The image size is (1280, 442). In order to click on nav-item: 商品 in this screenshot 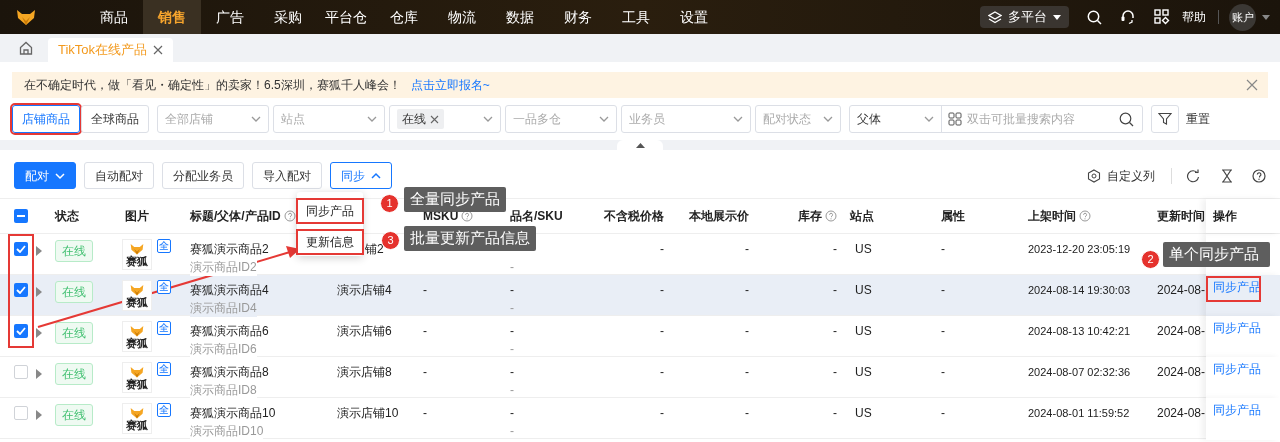, I will do `click(114, 17)`.